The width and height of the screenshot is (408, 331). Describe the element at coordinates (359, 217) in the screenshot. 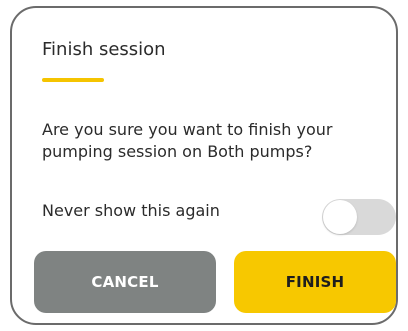

I see `never-show-again-toggle` at that location.